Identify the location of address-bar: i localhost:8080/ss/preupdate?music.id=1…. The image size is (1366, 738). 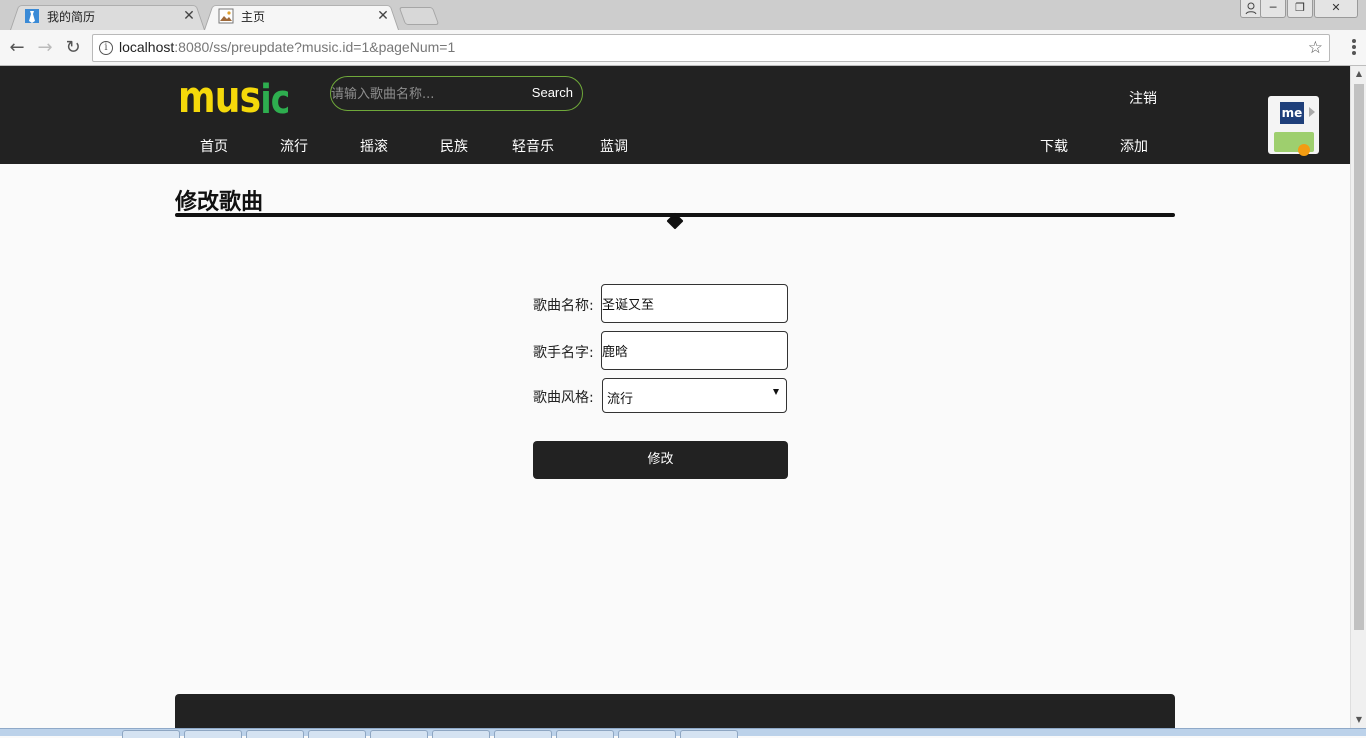
(711, 48).